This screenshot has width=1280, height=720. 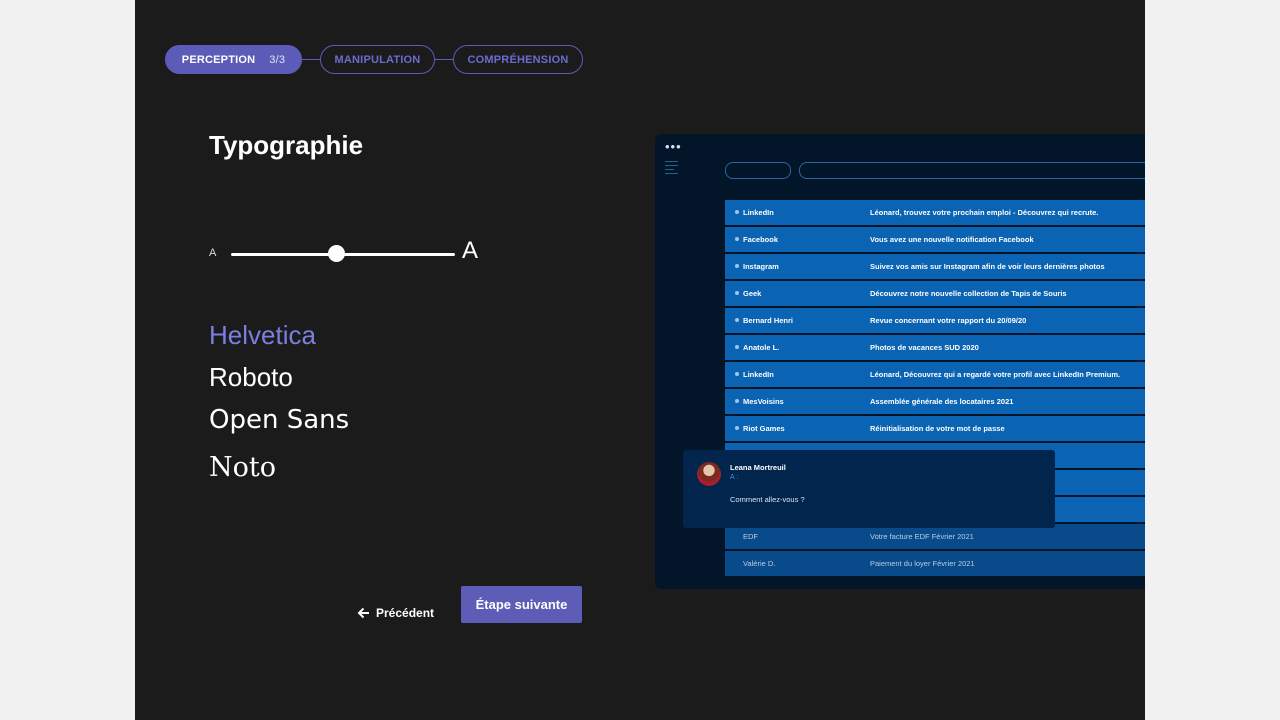 What do you see at coordinates (286, 145) in the screenshot?
I see `page-title: Typographie` at bounding box center [286, 145].